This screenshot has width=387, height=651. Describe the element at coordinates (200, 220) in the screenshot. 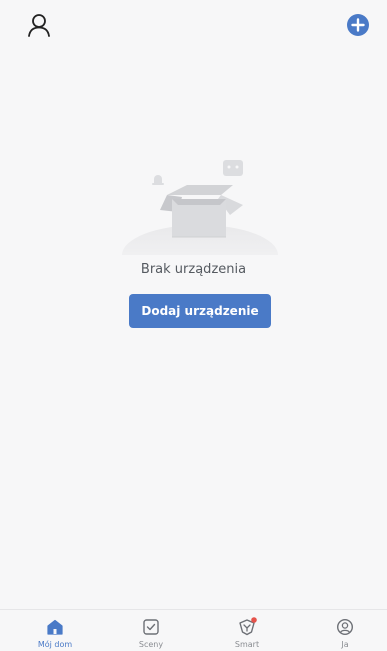

I see `empty-box-icon` at that location.